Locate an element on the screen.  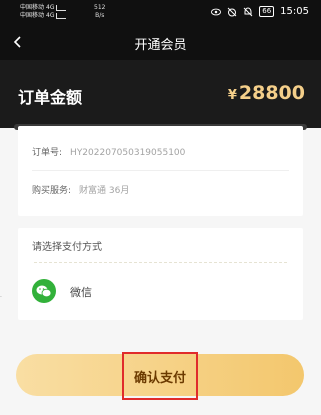
wechat-pay-option: 微信 is located at coordinates (81, 292).